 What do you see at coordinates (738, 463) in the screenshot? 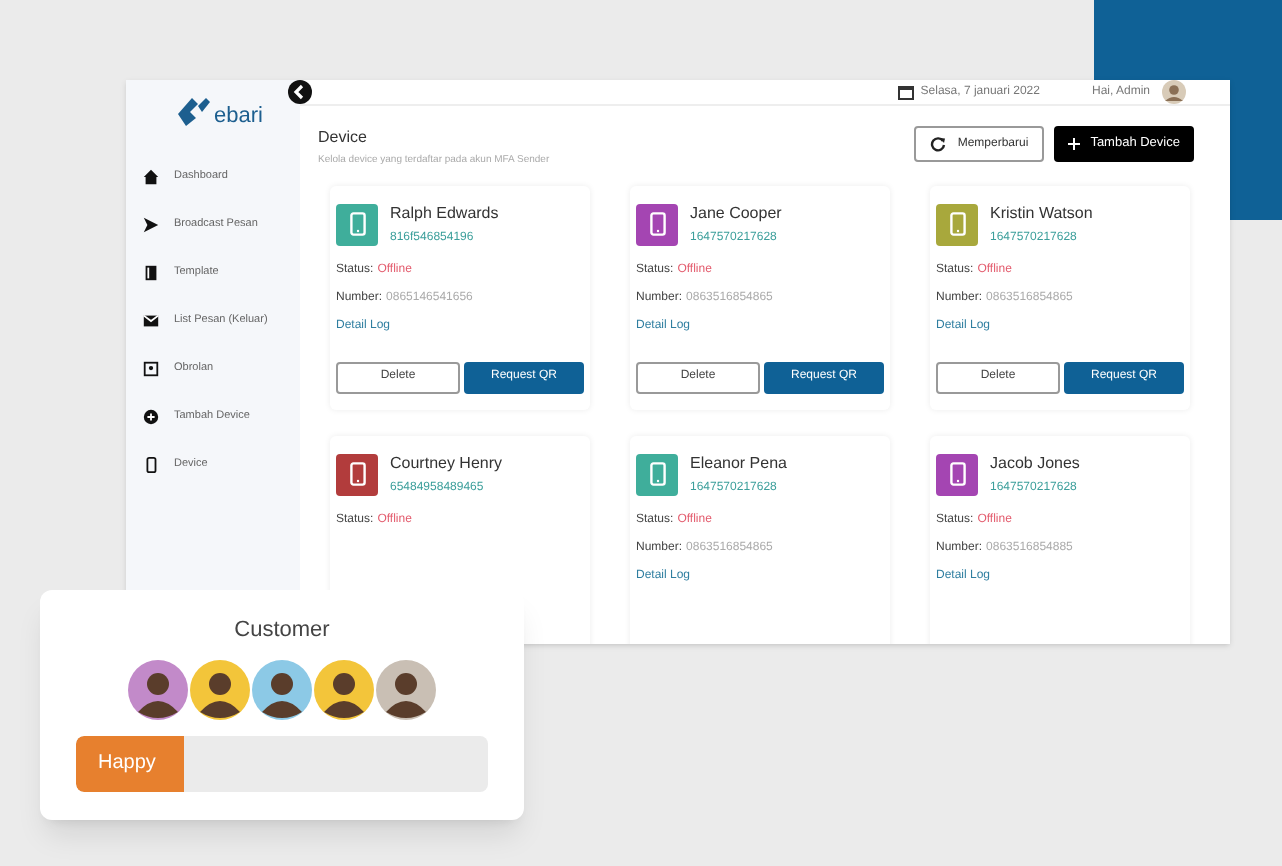
I see `device-name: Eleanor Pena` at bounding box center [738, 463].